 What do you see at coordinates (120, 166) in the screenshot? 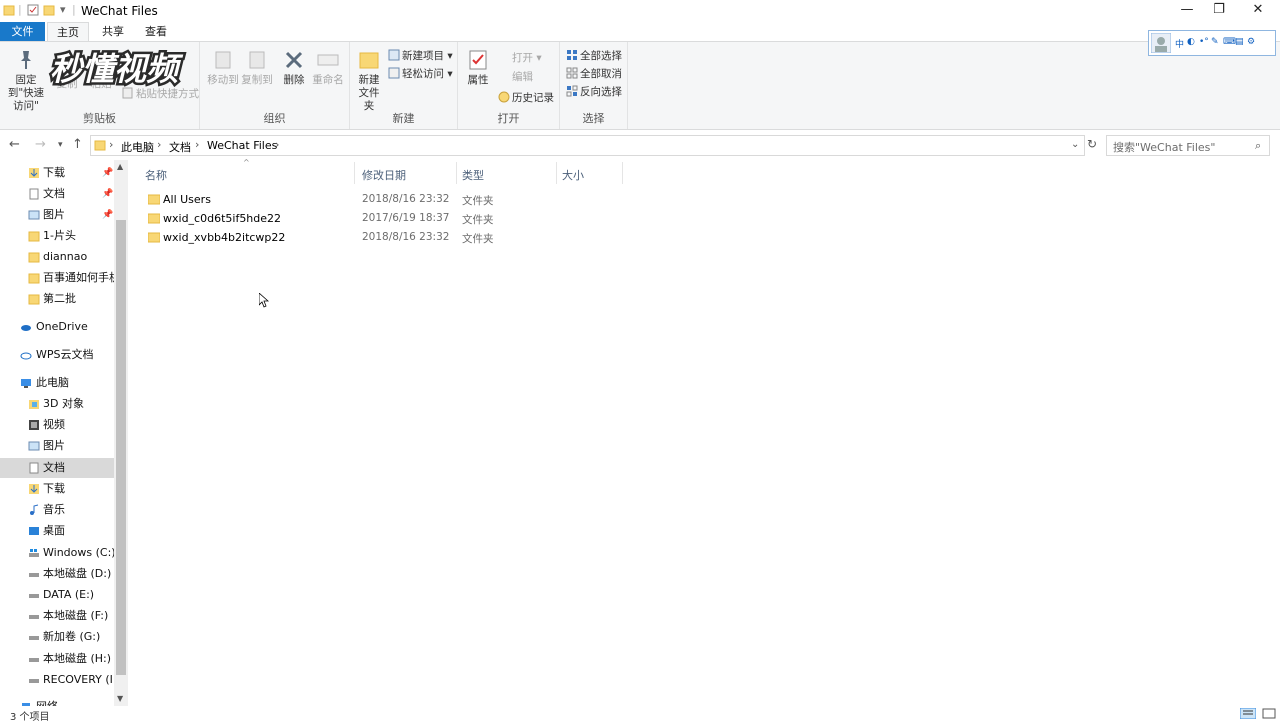
I see `scroll-up-icon: ▲` at bounding box center [120, 166].